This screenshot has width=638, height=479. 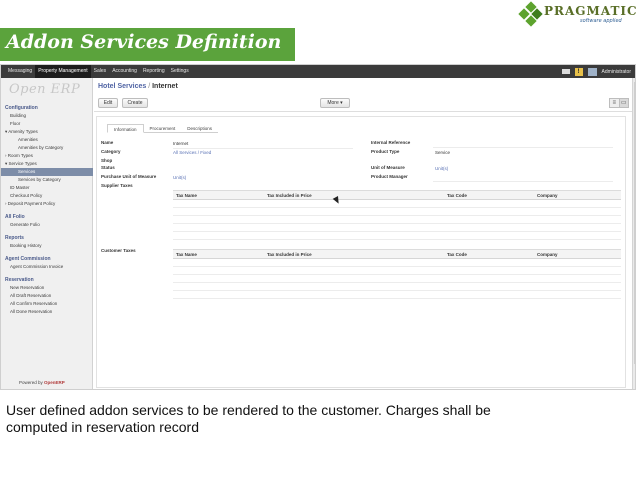 I want to click on sidebar-item-building: Building, so click(x=47, y=116).